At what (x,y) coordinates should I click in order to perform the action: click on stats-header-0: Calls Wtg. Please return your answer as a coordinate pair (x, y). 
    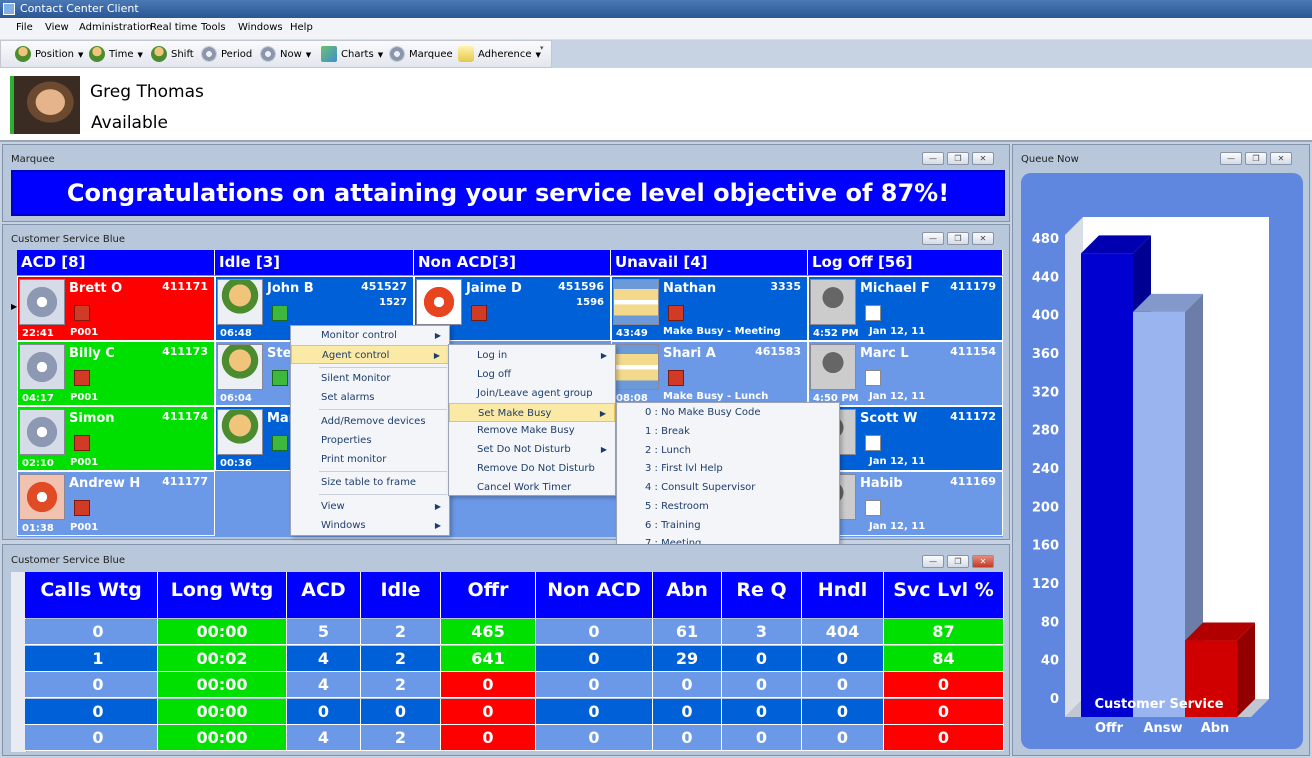
    Looking at the image, I should click on (91, 595).